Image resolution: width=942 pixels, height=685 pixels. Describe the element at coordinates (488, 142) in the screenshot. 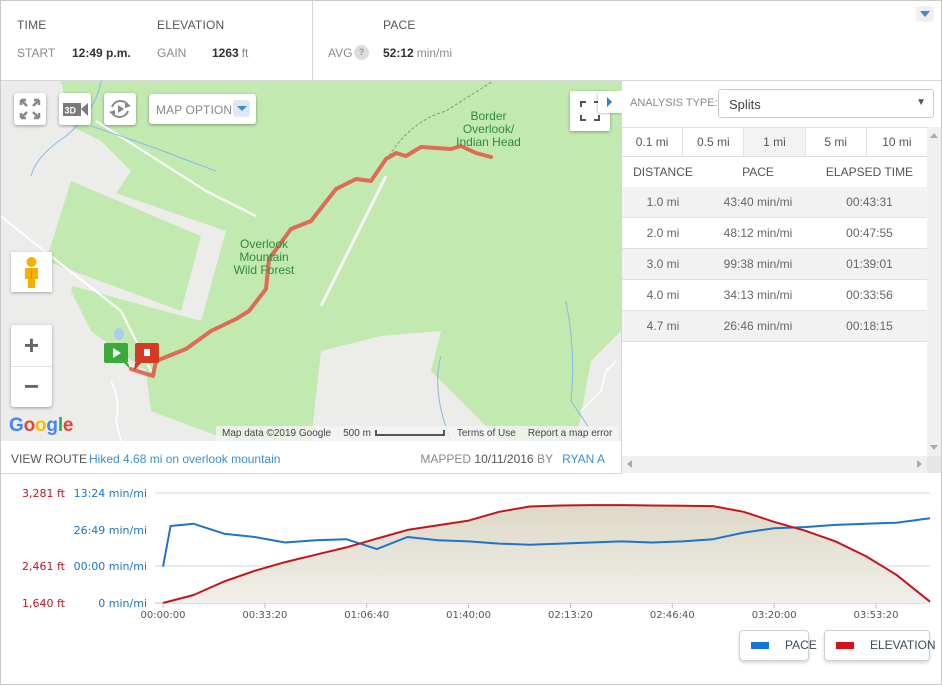

I see `peak-label-line: Indian Head` at that location.